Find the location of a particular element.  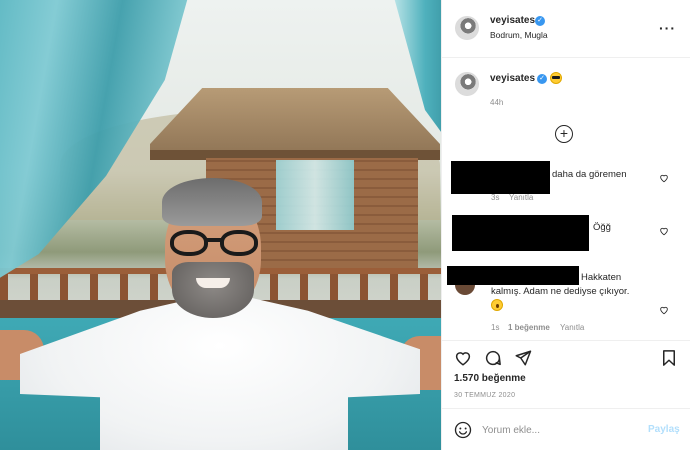

caption-time: 44h is located at coordinates (496, 102).